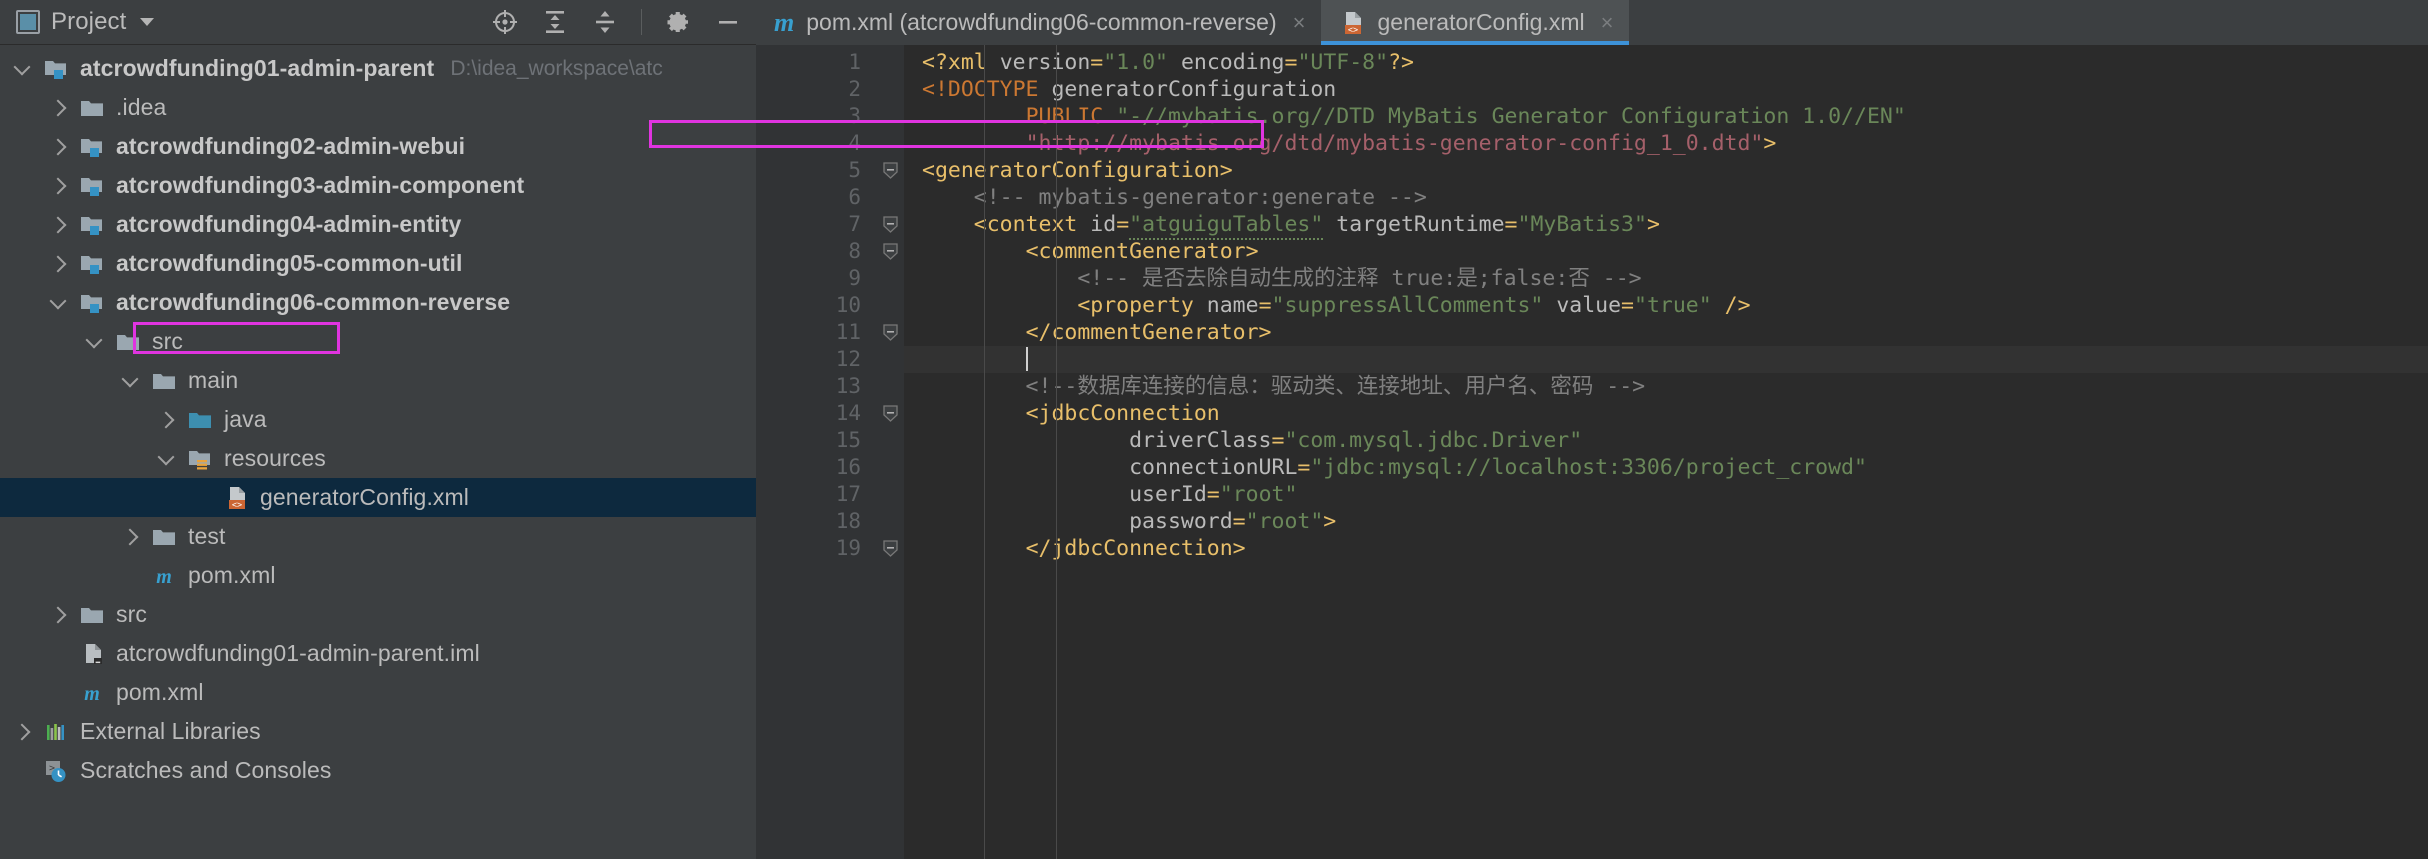 The height and width of the screenshot is (859, 2428). Describe the element at coordinates (1666, 548) in the screenshot. I see `code-line: </jdbcConnection>` at that location.